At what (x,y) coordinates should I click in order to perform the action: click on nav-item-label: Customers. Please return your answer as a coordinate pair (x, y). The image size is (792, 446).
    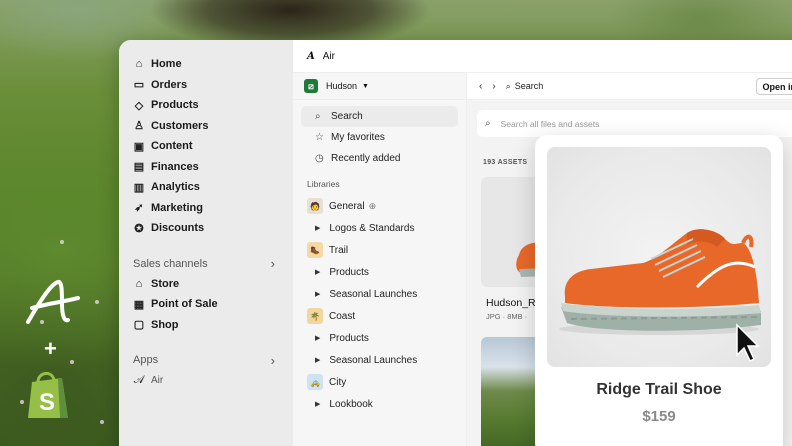
    Looking at the image, I should click on (180, 125).